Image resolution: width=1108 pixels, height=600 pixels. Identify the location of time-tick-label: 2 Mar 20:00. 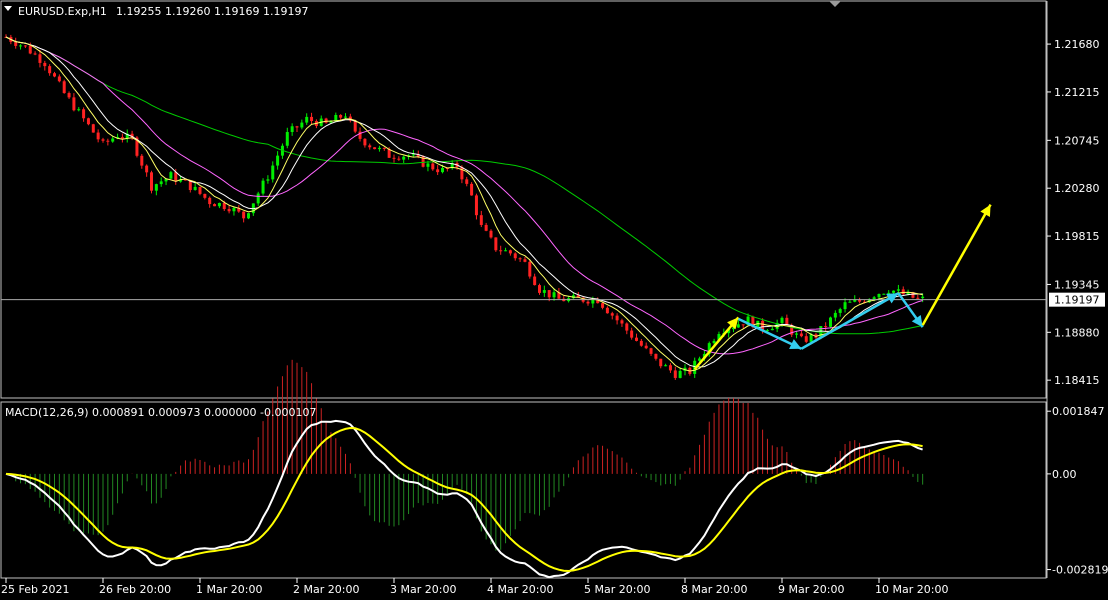
(326, 589).